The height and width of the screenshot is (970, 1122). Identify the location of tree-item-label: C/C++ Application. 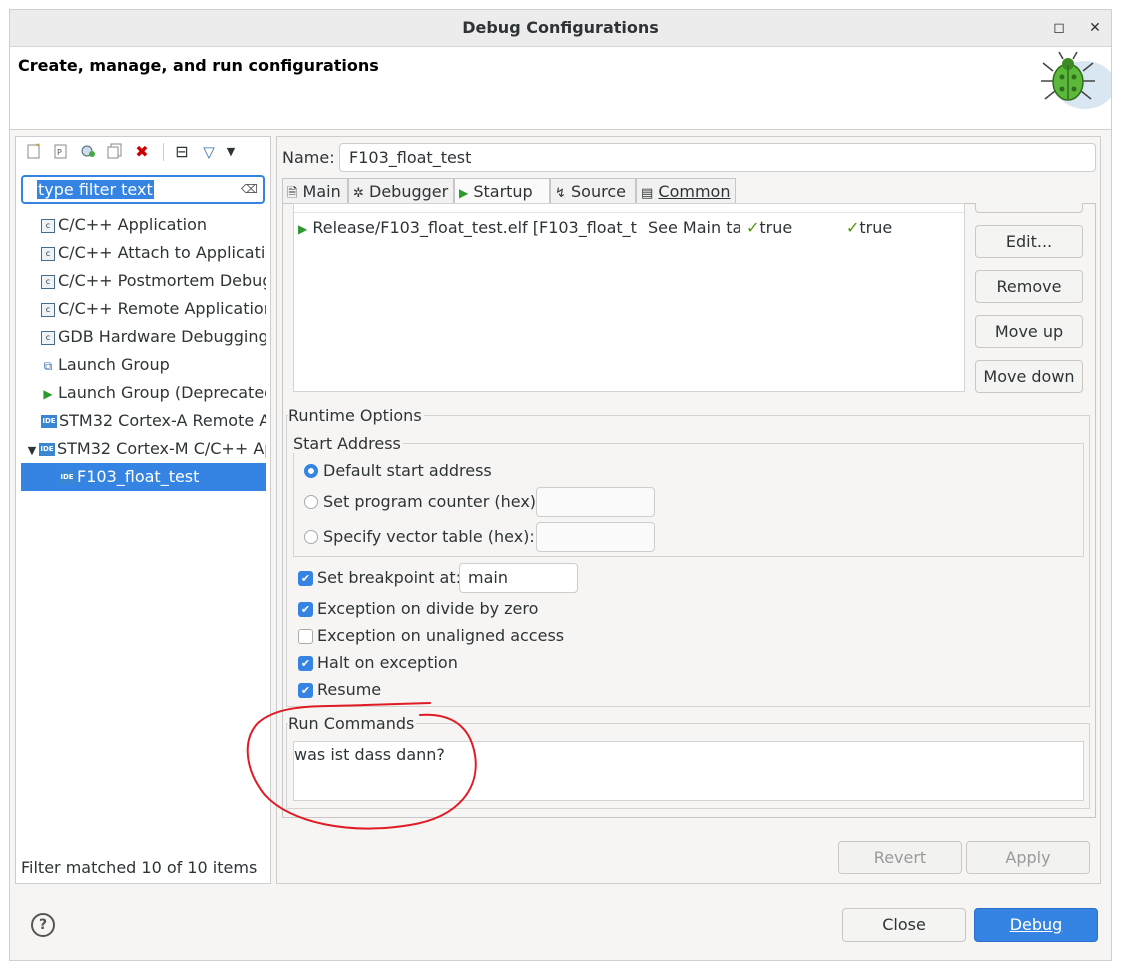
(133, 224).